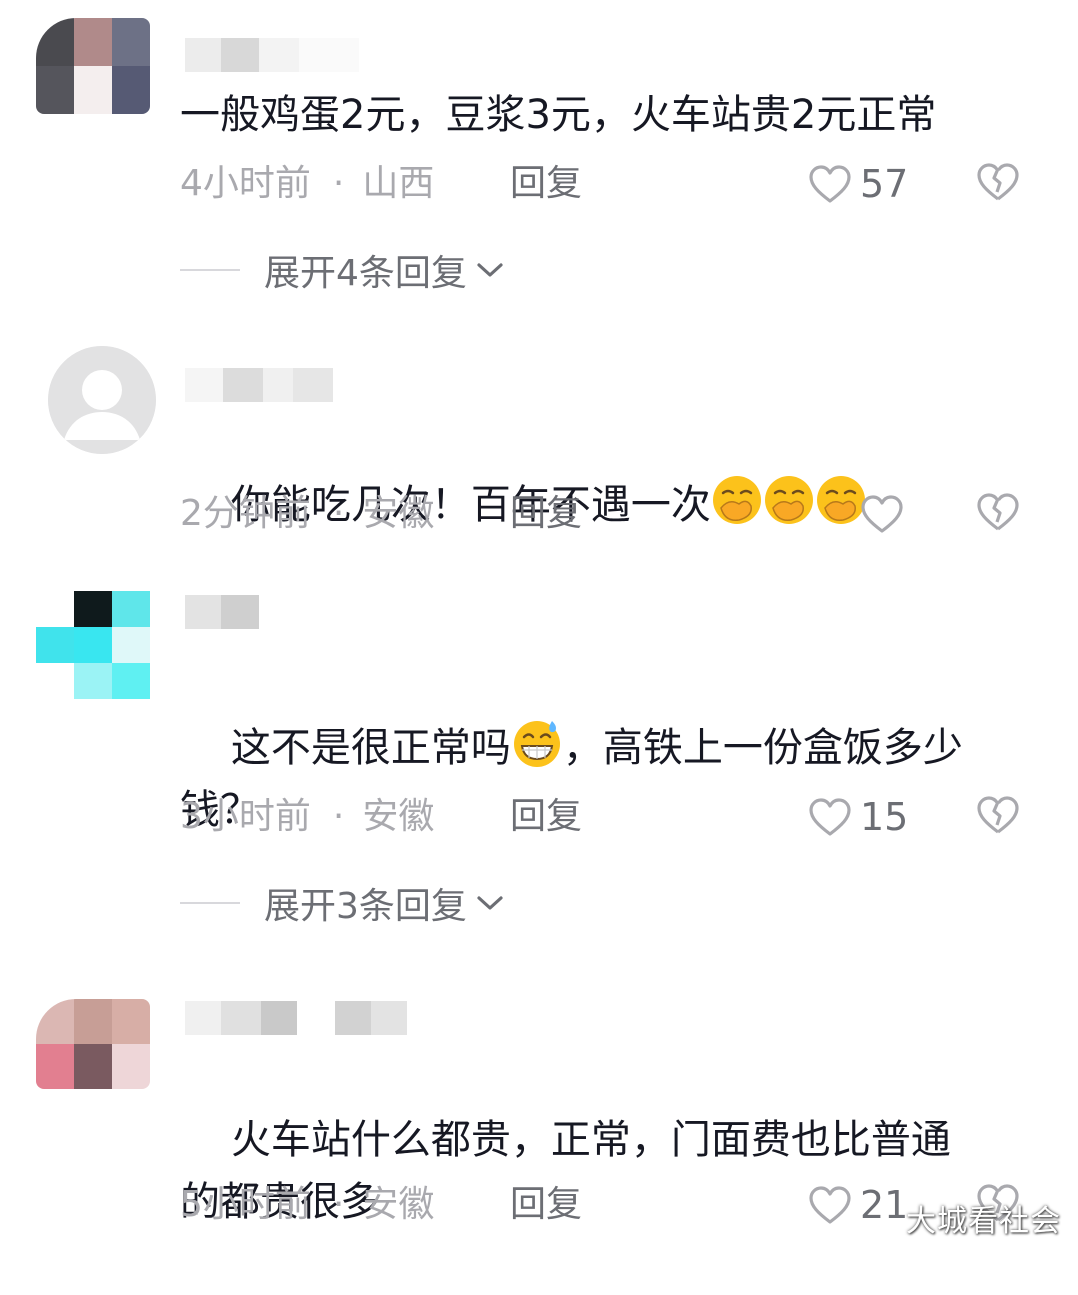 The width and height of the screenshot is (1078, 1295). What do you see at coordinates (858, 817) in the screenshot?
I see `like-button: 15` at bounding box center [858, 817].